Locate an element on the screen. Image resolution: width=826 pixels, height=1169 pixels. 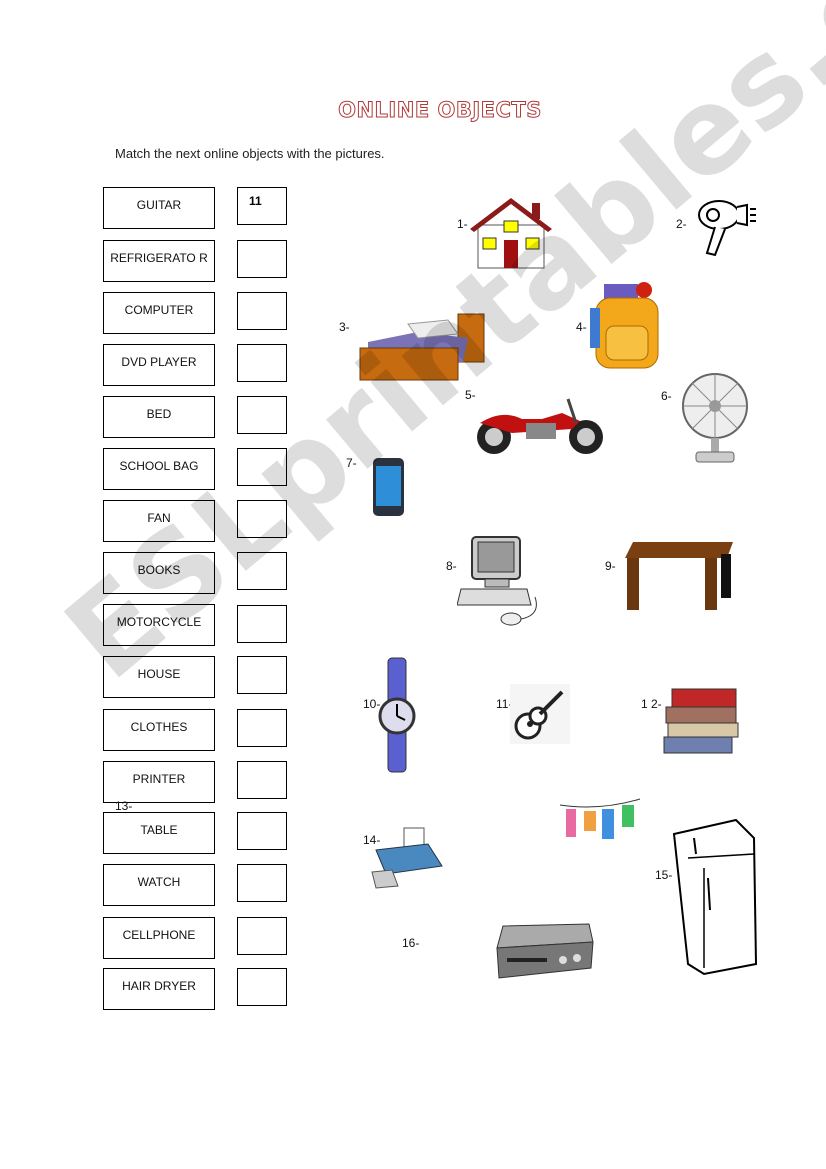
picture-number: 6- is located at coordinates (666, 396).